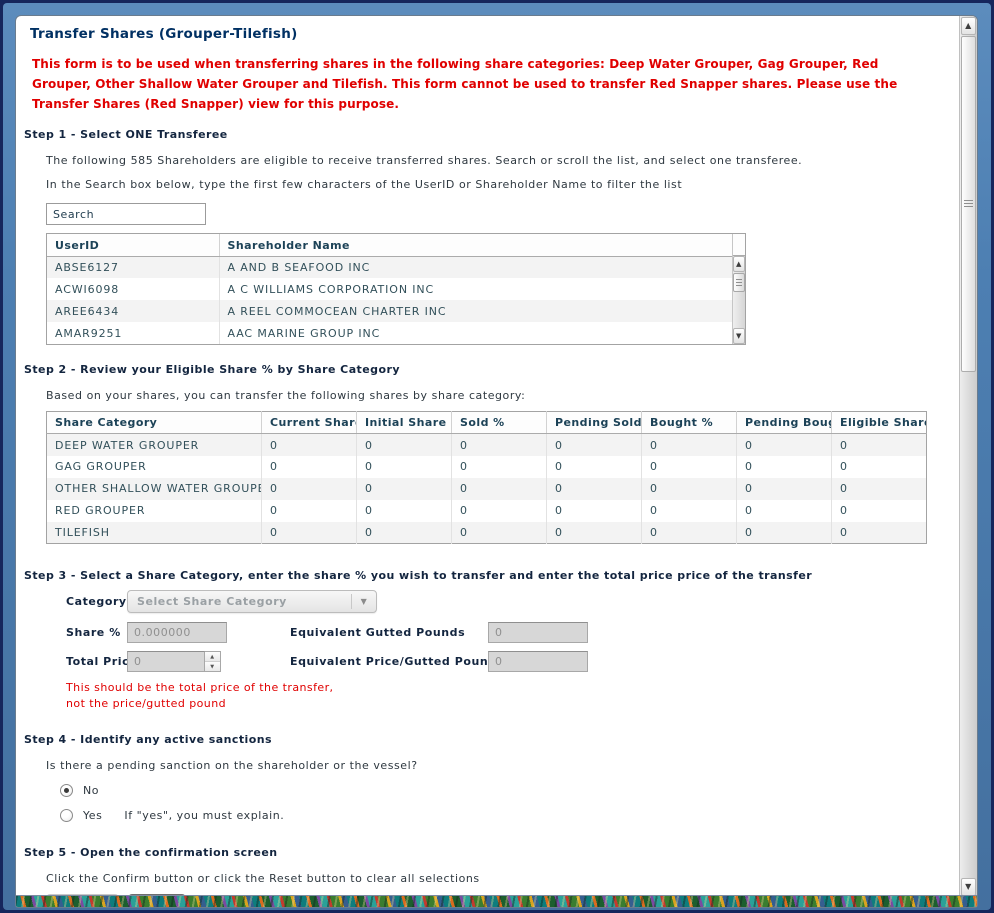 The height and width of the screenshot is (913, 994). I want to click on table-cell: A C WILLIAMS CORPORATION INC, so click(475, 289).